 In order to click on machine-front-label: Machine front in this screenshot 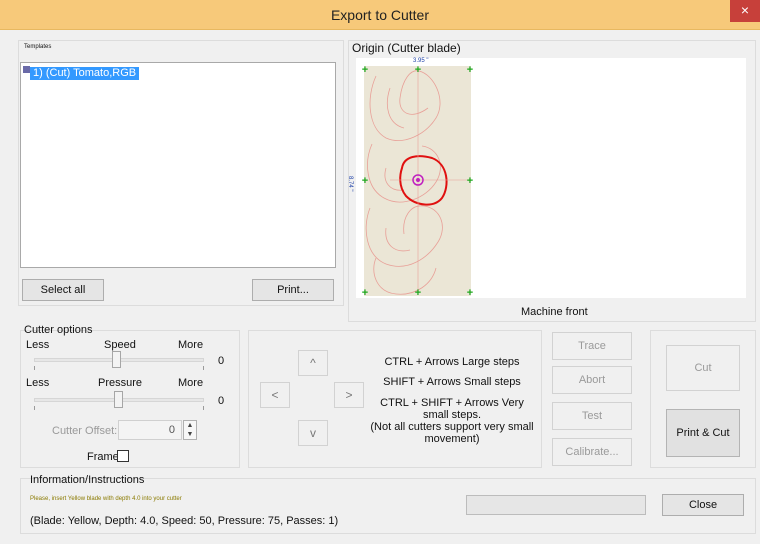, I will do `click(554, 312)`.